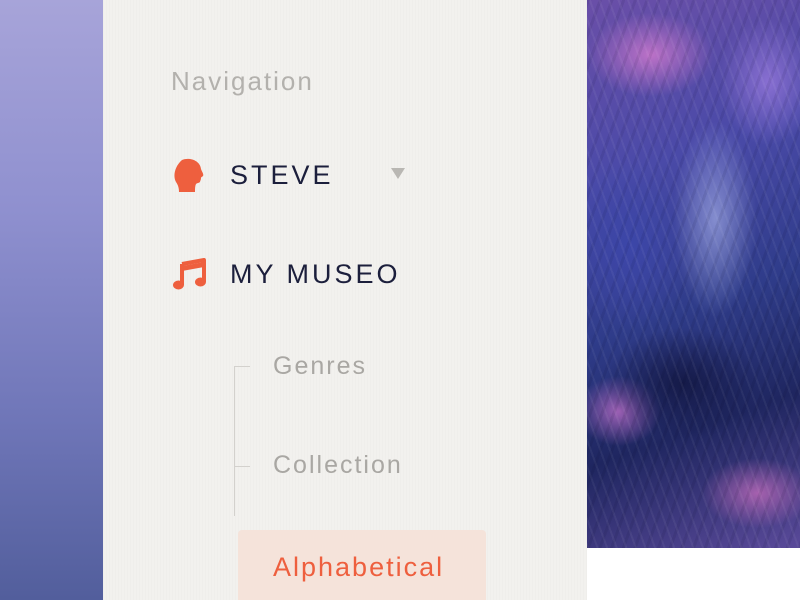  Describe the element at coordinates (234, 441) in the screenshot. I see `tree-connector-line` at that location.